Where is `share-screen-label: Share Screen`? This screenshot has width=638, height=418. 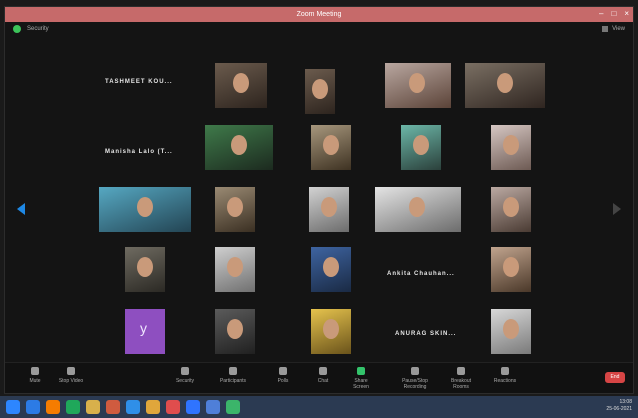
share-screen-label: Share Screen is located at coordinates (361, 384).